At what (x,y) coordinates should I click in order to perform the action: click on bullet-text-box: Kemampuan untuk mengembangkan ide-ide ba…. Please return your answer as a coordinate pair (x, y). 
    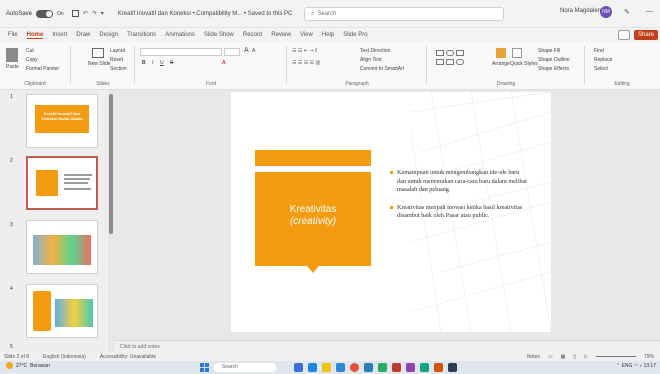
    Looking at the image, I should click on (459, 199).